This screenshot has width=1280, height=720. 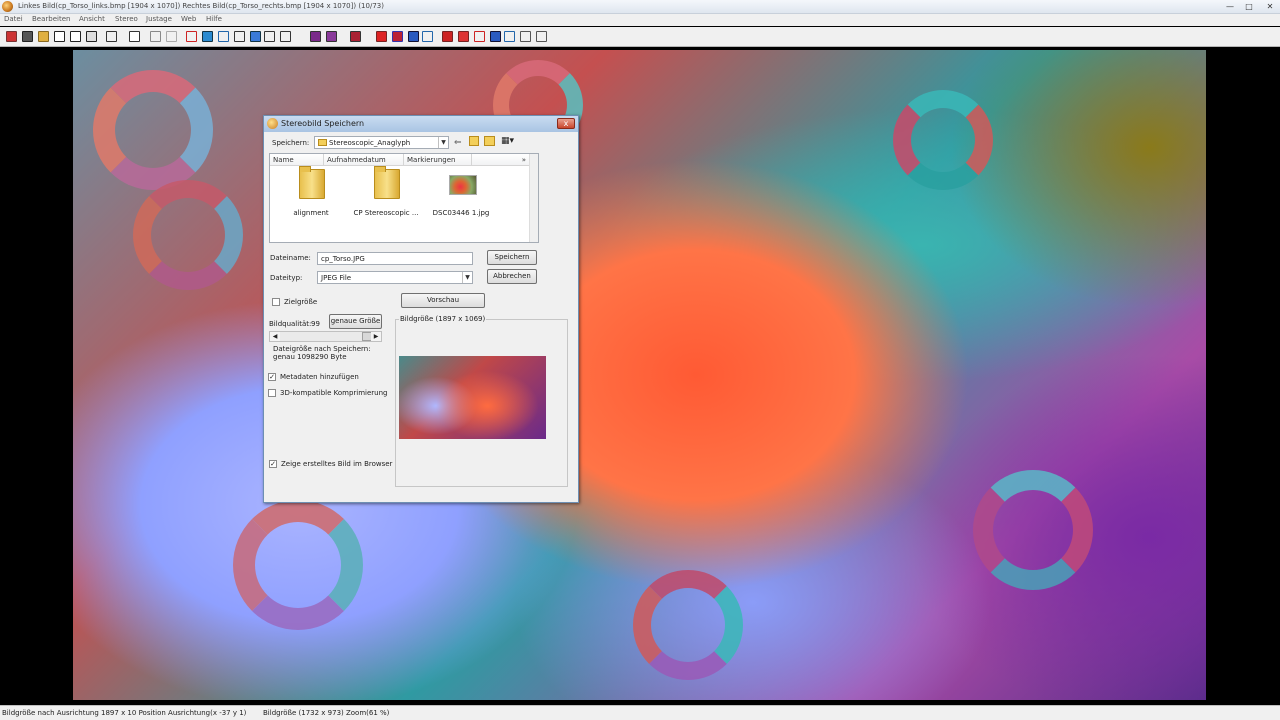 What do you see at coordinates (355, 36) in the screenshot?
I see `anaglyph-icon` at bounding box center [355, 36].